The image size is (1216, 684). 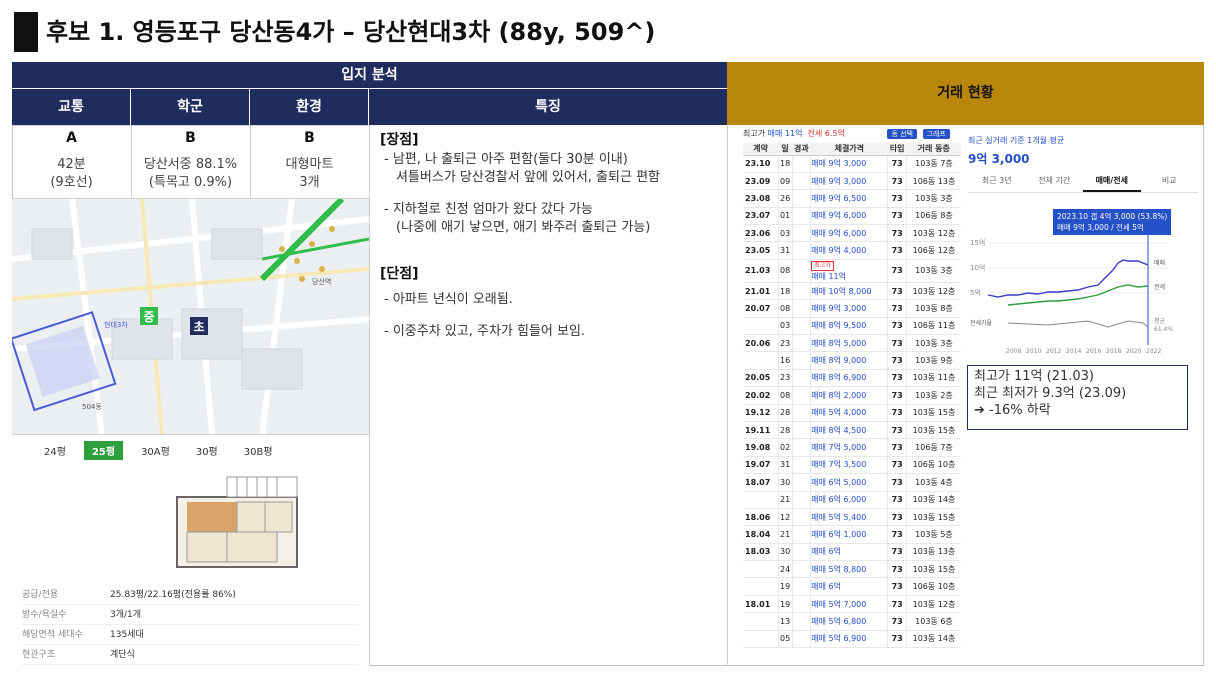 I want to click on divider, so click(x=190, y=125).